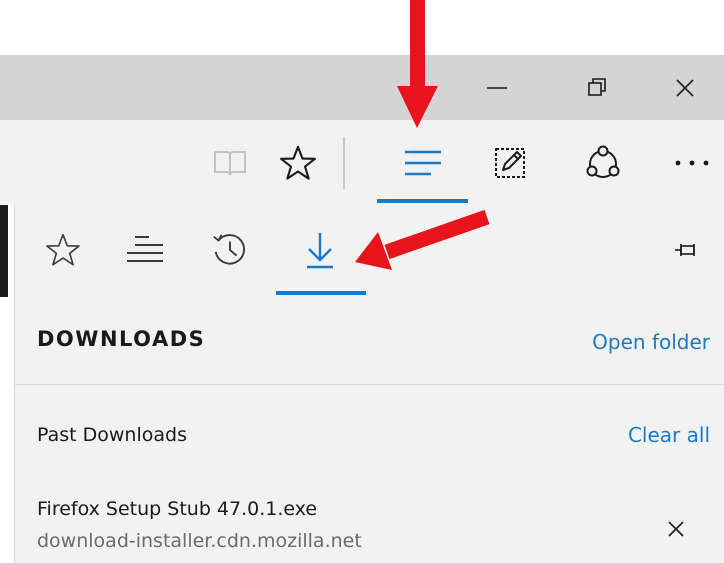  Describe the element at coordinates (321, 293) in the screenshot. I see `downloads-active-indicator` at that location.